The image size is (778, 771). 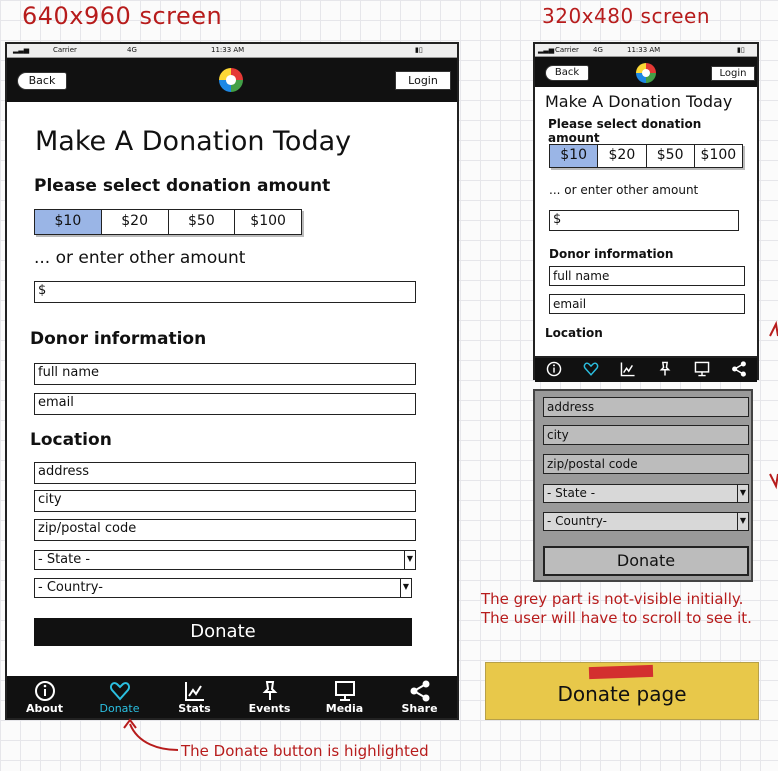 I want to click on tab-share: Share, so click(x=419, y=697).